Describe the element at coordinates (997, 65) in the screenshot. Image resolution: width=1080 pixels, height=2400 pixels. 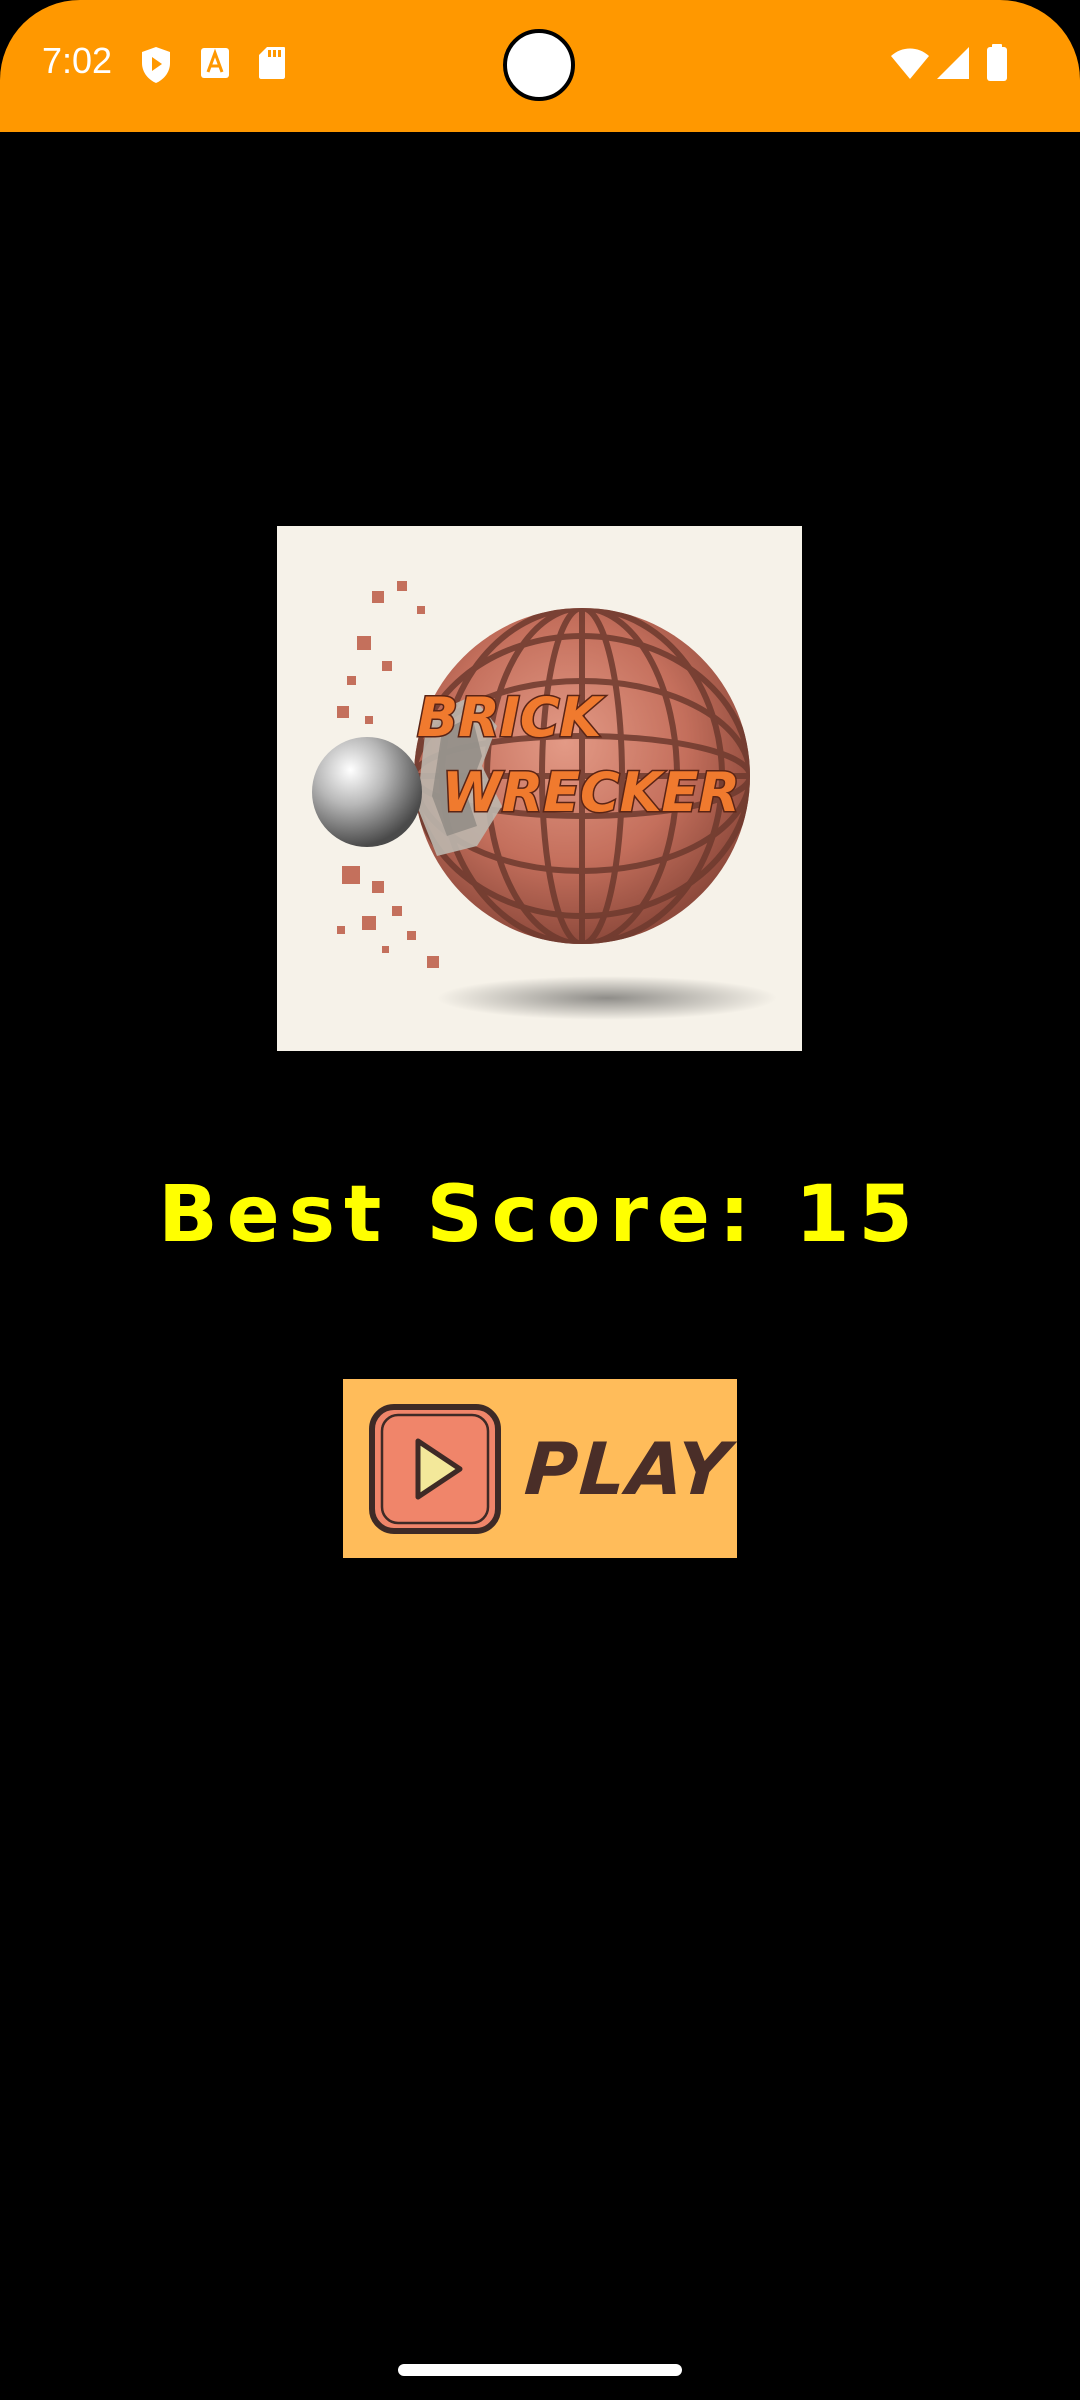
I see `battery-icon` at that location.